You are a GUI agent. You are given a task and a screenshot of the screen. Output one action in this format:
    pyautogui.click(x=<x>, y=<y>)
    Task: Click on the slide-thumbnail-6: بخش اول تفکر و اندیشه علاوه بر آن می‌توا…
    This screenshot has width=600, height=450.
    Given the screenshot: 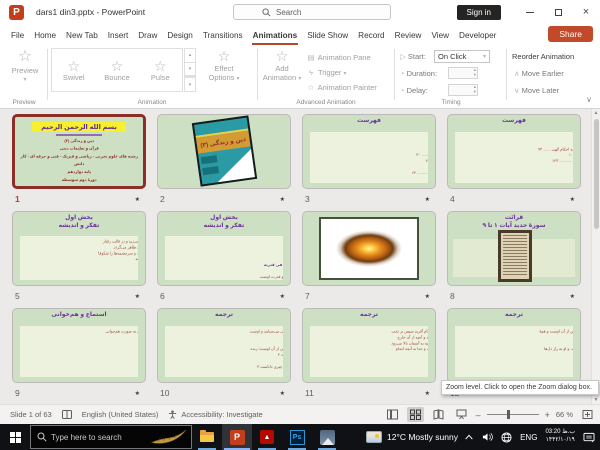 What is the action you would take?
    pyautogui.click(x=224, y=259)
    